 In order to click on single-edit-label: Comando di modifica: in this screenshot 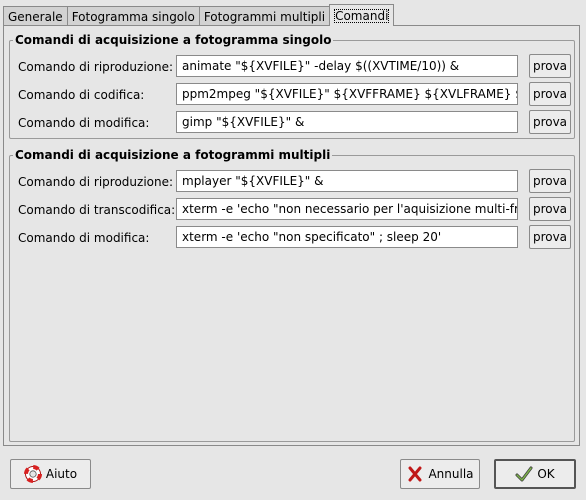, I will do `click(84, 123)`.